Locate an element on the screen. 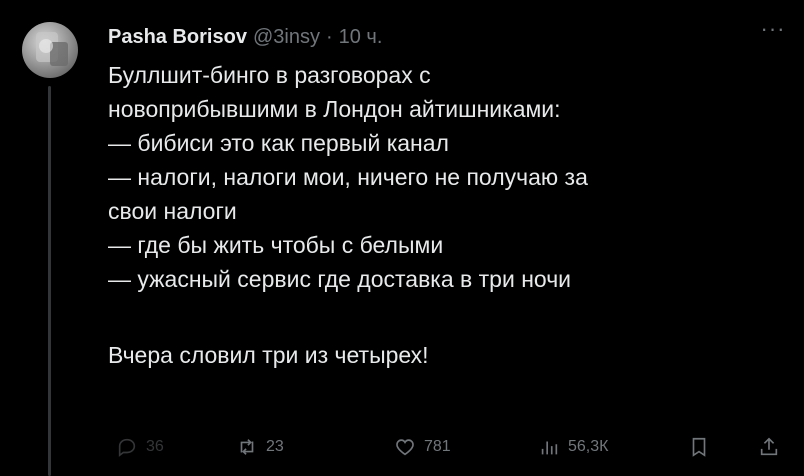  retweet-count: 23 is located at coordinates (275, 446).